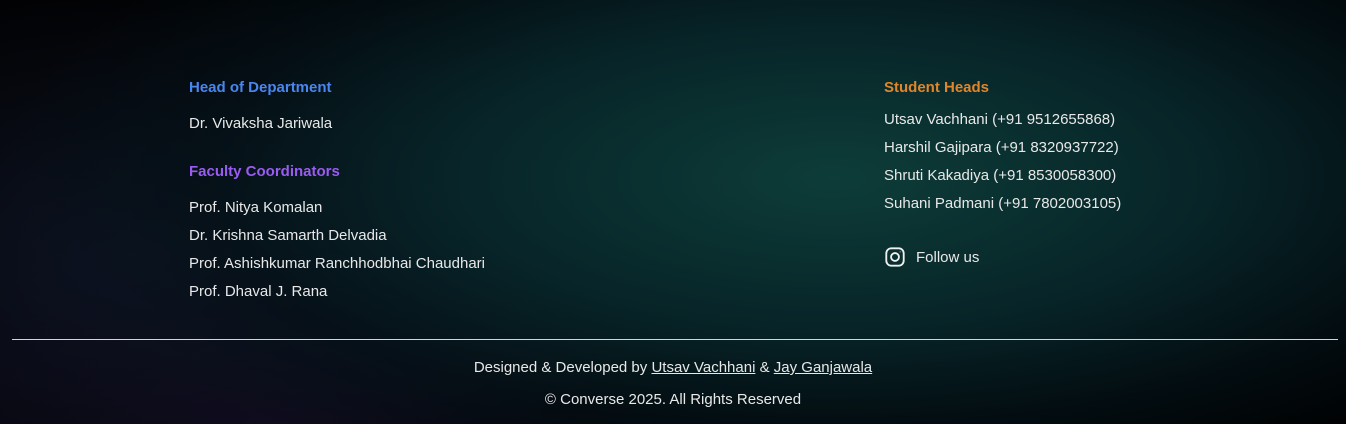 This screenshot has height=424, width=1346. I want to click on follow-us-label: Follow us, so click(948, 257).